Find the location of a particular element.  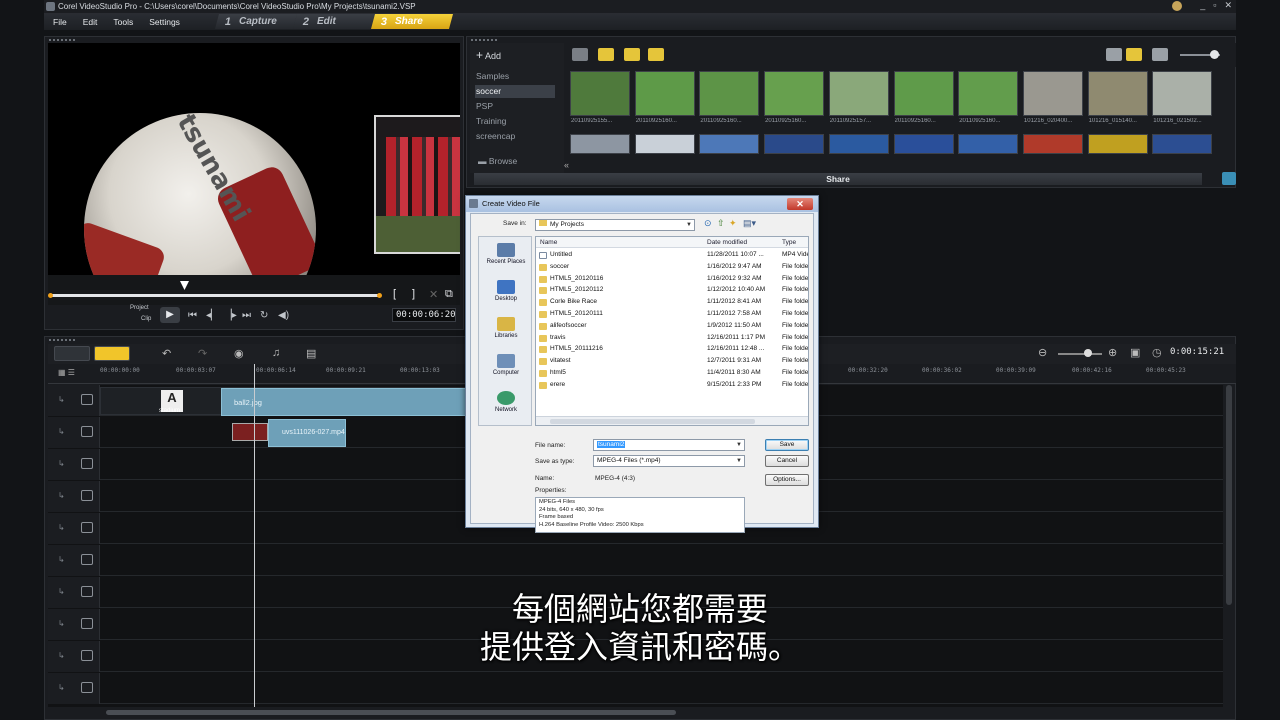

play-button: ▶ is located at coordinates (170, 315).